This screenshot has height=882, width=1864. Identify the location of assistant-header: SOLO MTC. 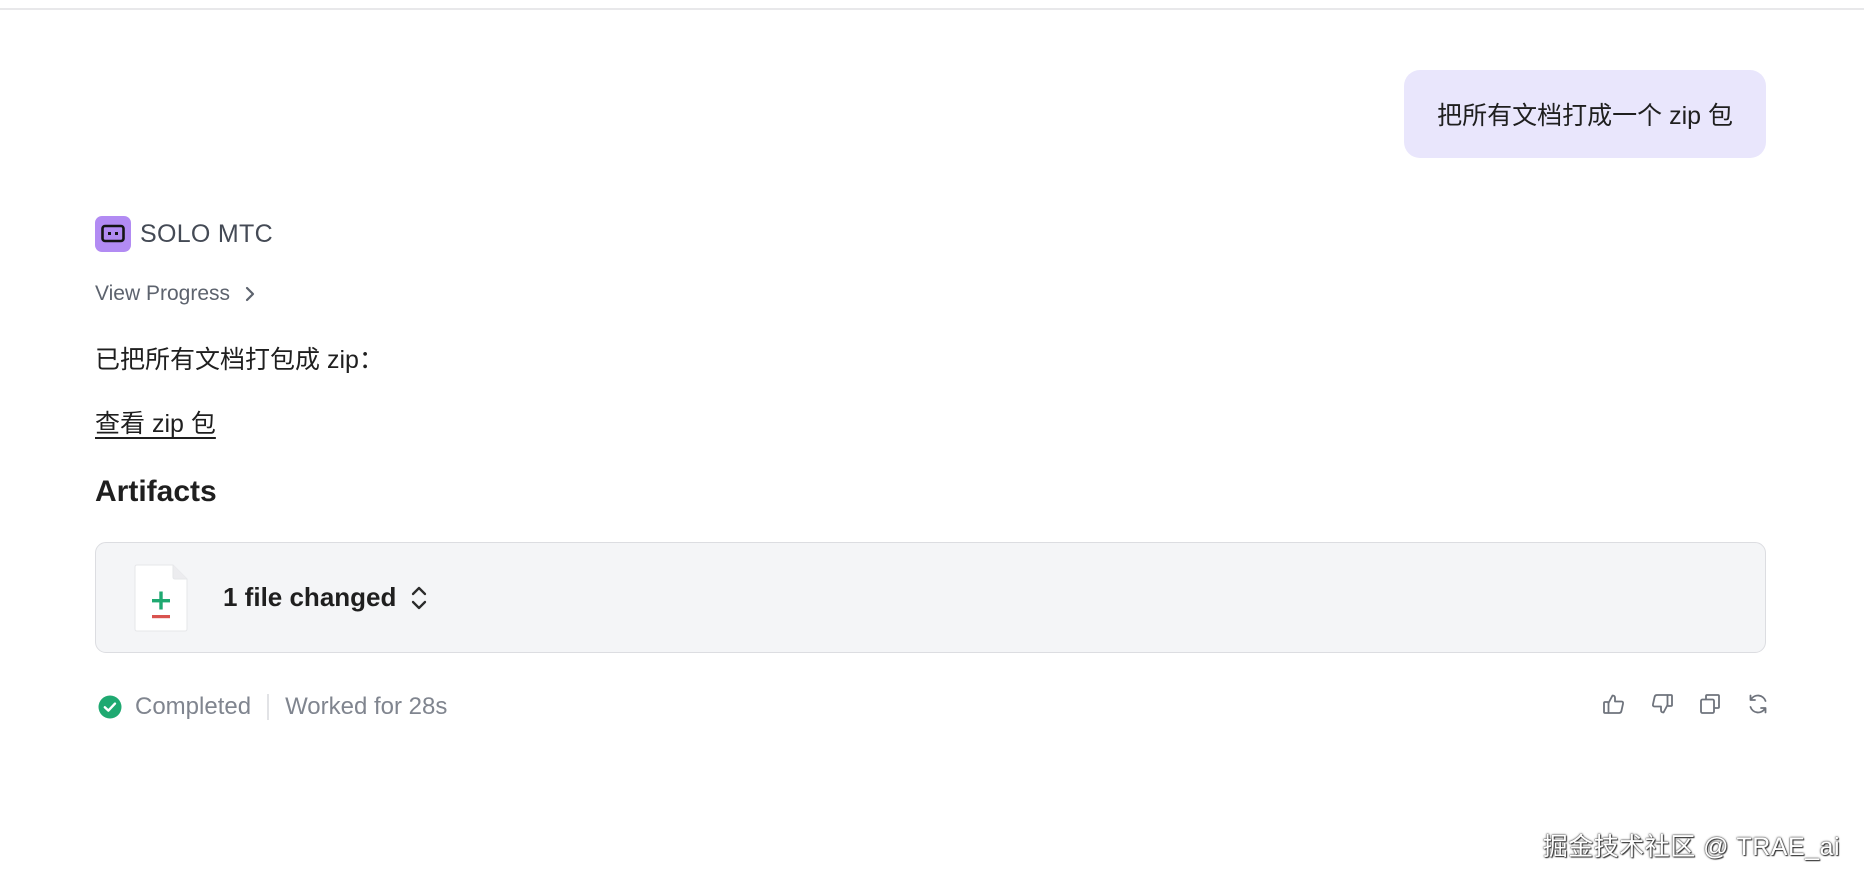
(184, 234).